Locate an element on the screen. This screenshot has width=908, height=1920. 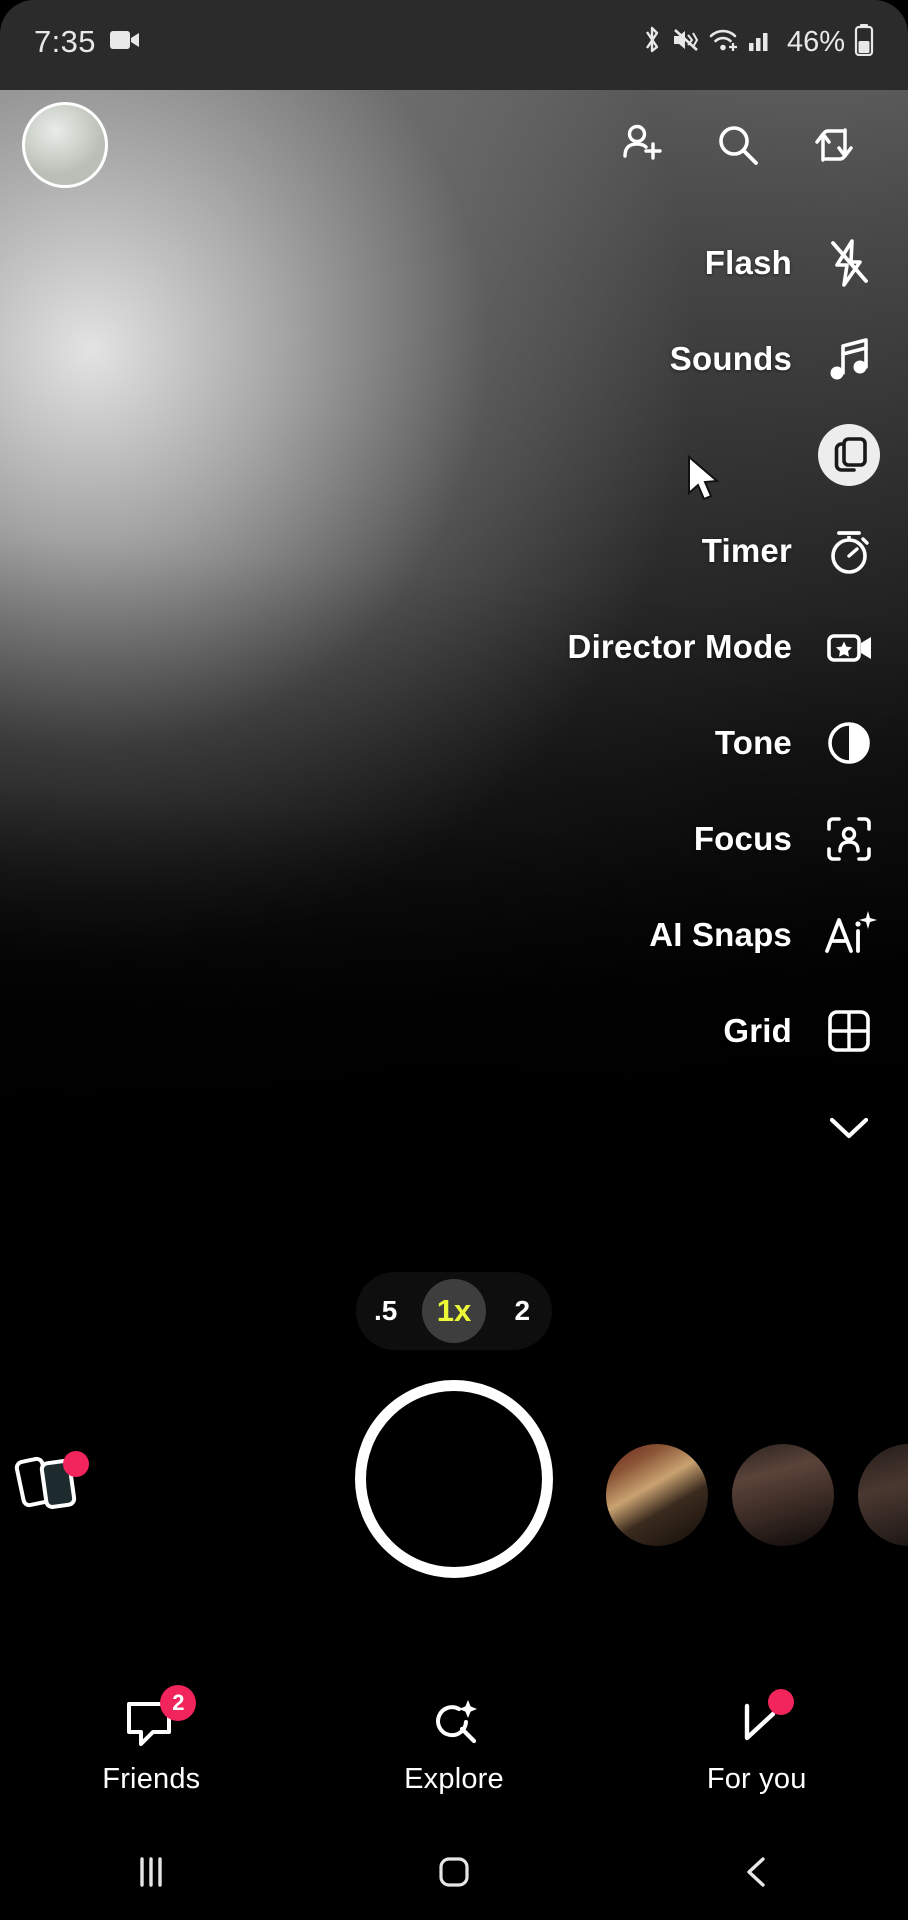
camera-option-tone: Tone is located at coordinates (598, 743).